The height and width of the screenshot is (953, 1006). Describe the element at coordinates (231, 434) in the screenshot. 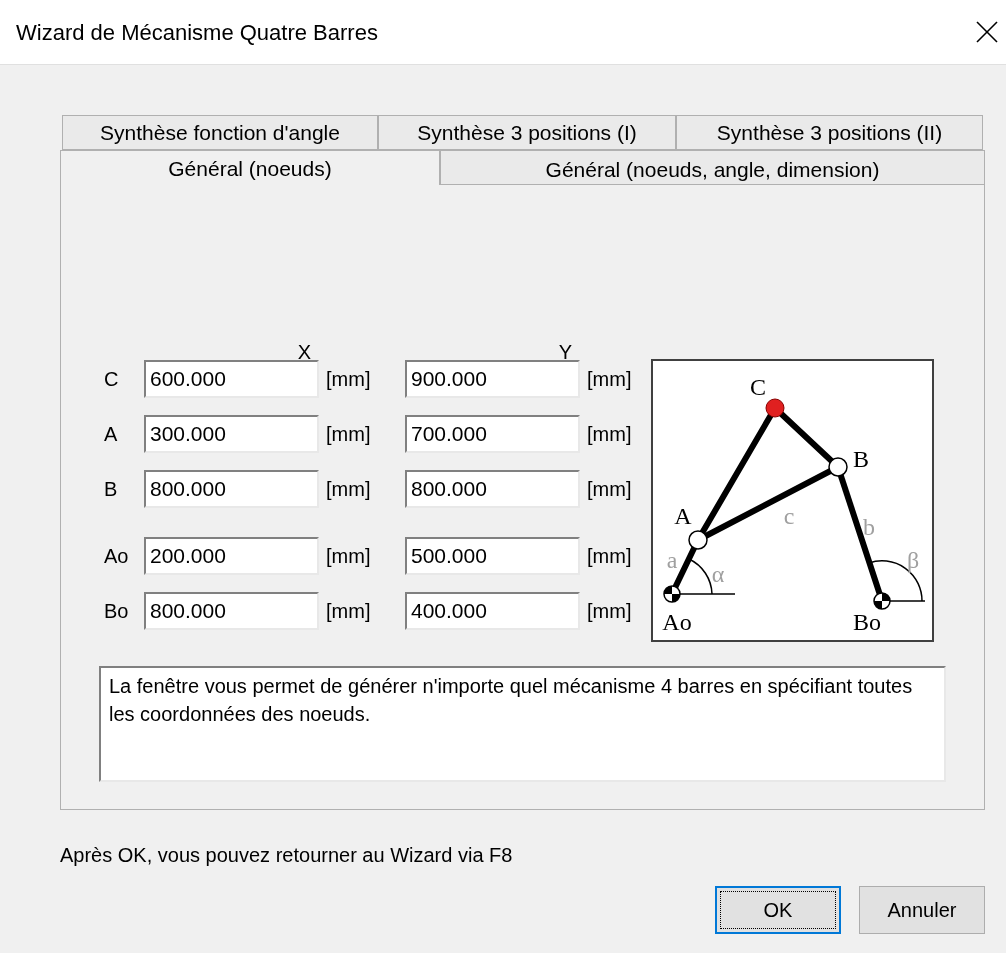

I see `x-coordinate-field: 300.000` at that location.